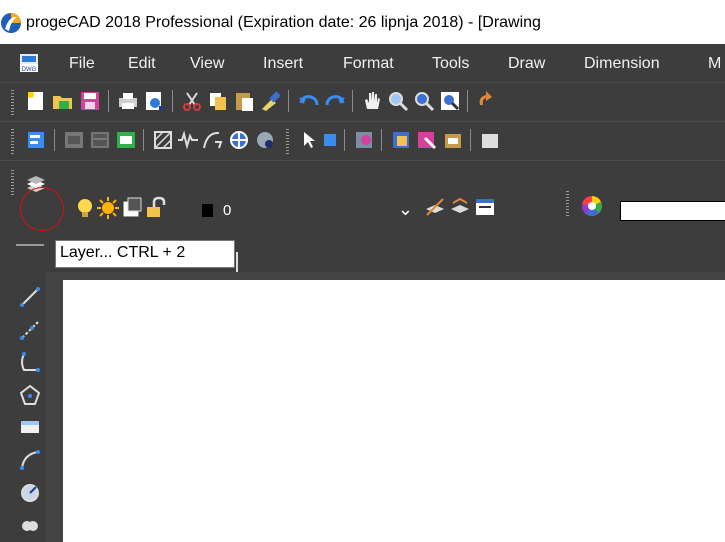 Image resolution: width=725 pixels, height=542 pixels. I want to click on zoom-previous-icon, so click(450, 101).